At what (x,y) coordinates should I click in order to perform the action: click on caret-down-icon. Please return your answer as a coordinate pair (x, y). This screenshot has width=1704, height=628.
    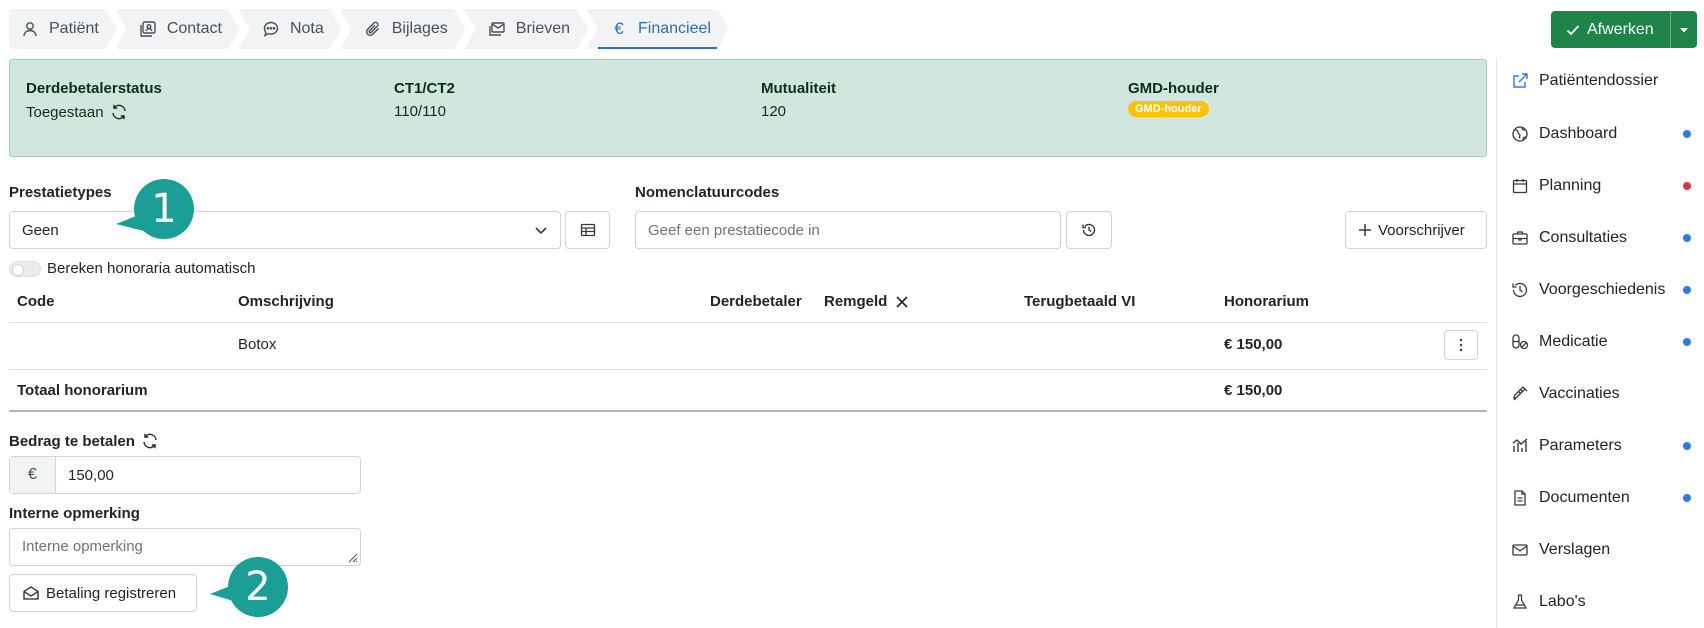
    Looking at the image, I should click on (1684, 29).